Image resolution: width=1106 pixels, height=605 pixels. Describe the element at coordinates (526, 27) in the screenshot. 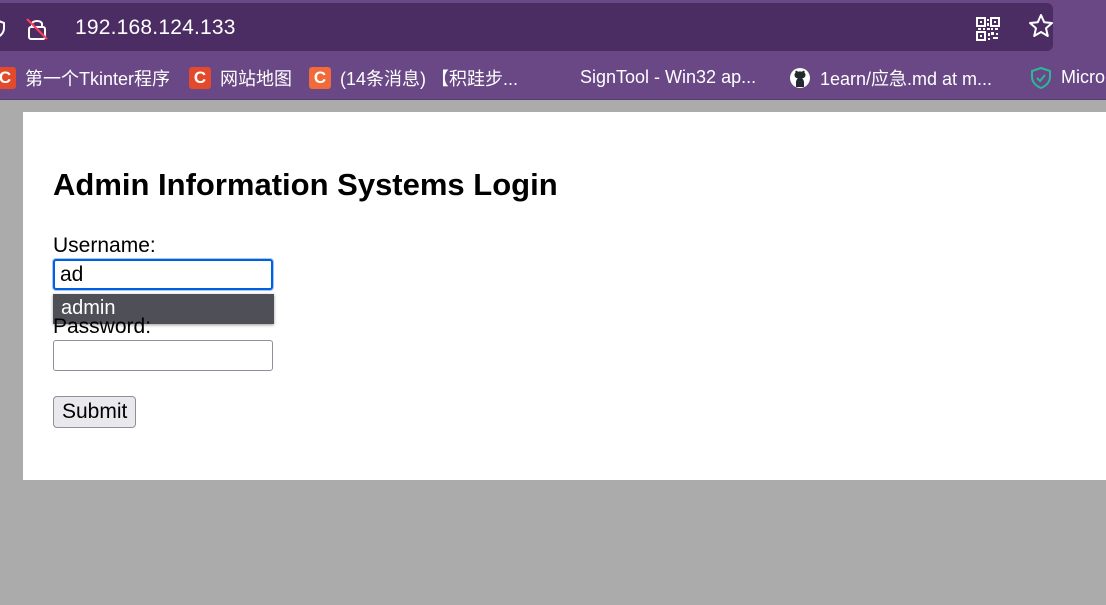

I see `address-bar: 192.168.124.133` at that location.